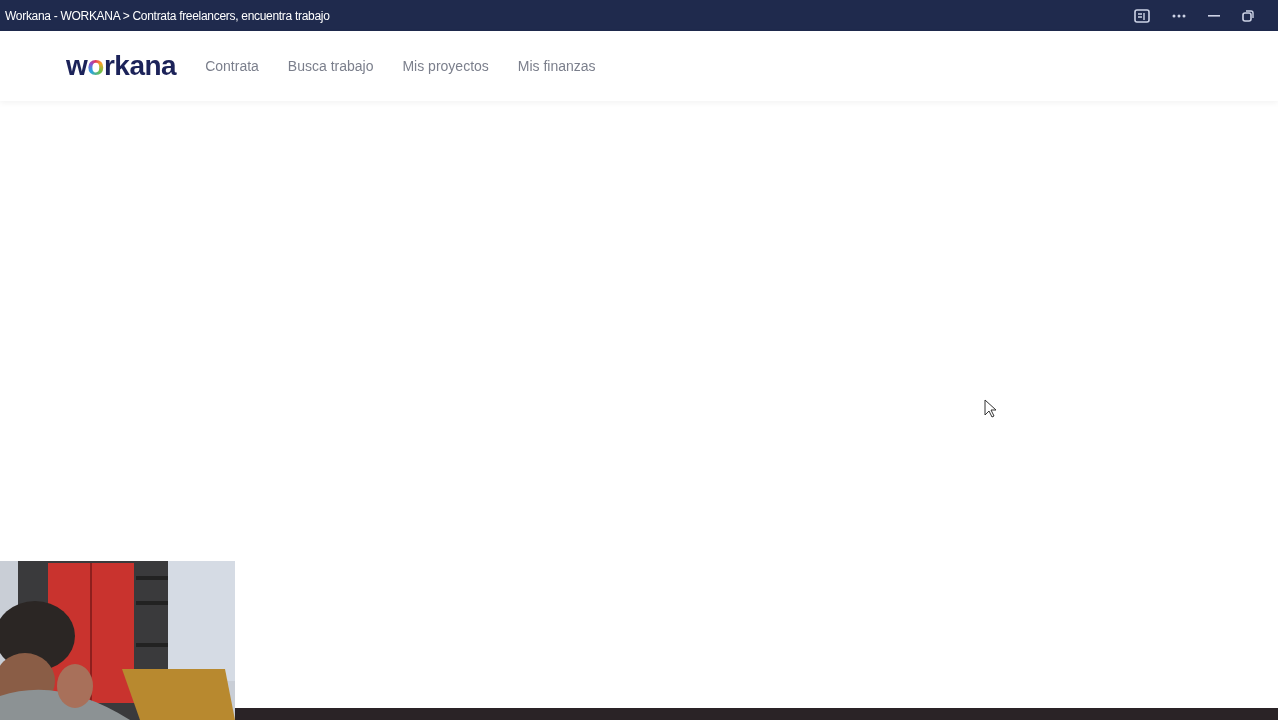 This screenshot has width=1278, height=720. What do you see at coordinates (1179, 15) in the screenshot?
I see `more-icon` at bounding box center [1179, 15].